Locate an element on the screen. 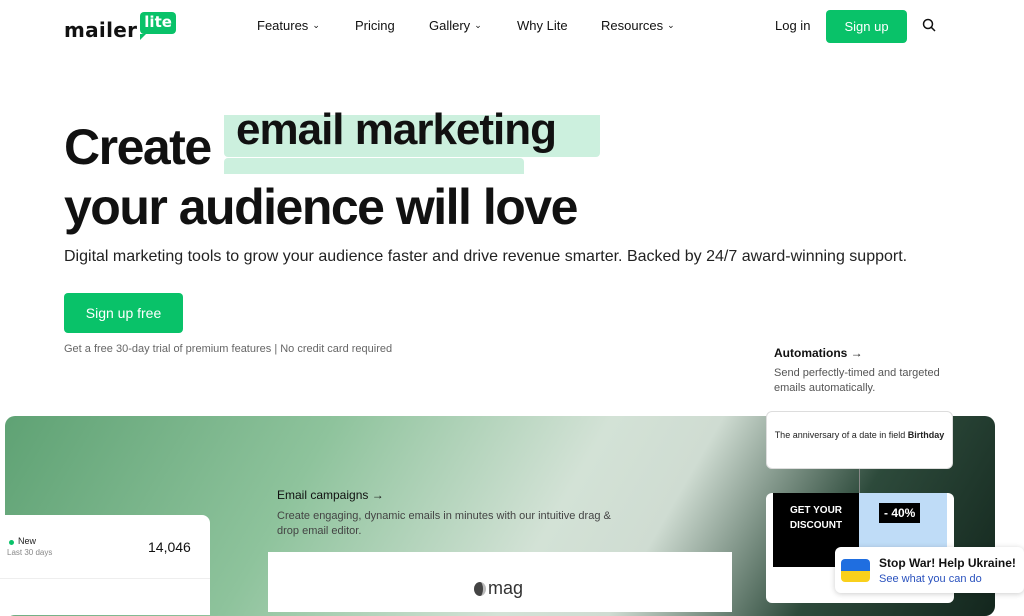  trigger-field: Birthday is located at coordinates (926, 435).